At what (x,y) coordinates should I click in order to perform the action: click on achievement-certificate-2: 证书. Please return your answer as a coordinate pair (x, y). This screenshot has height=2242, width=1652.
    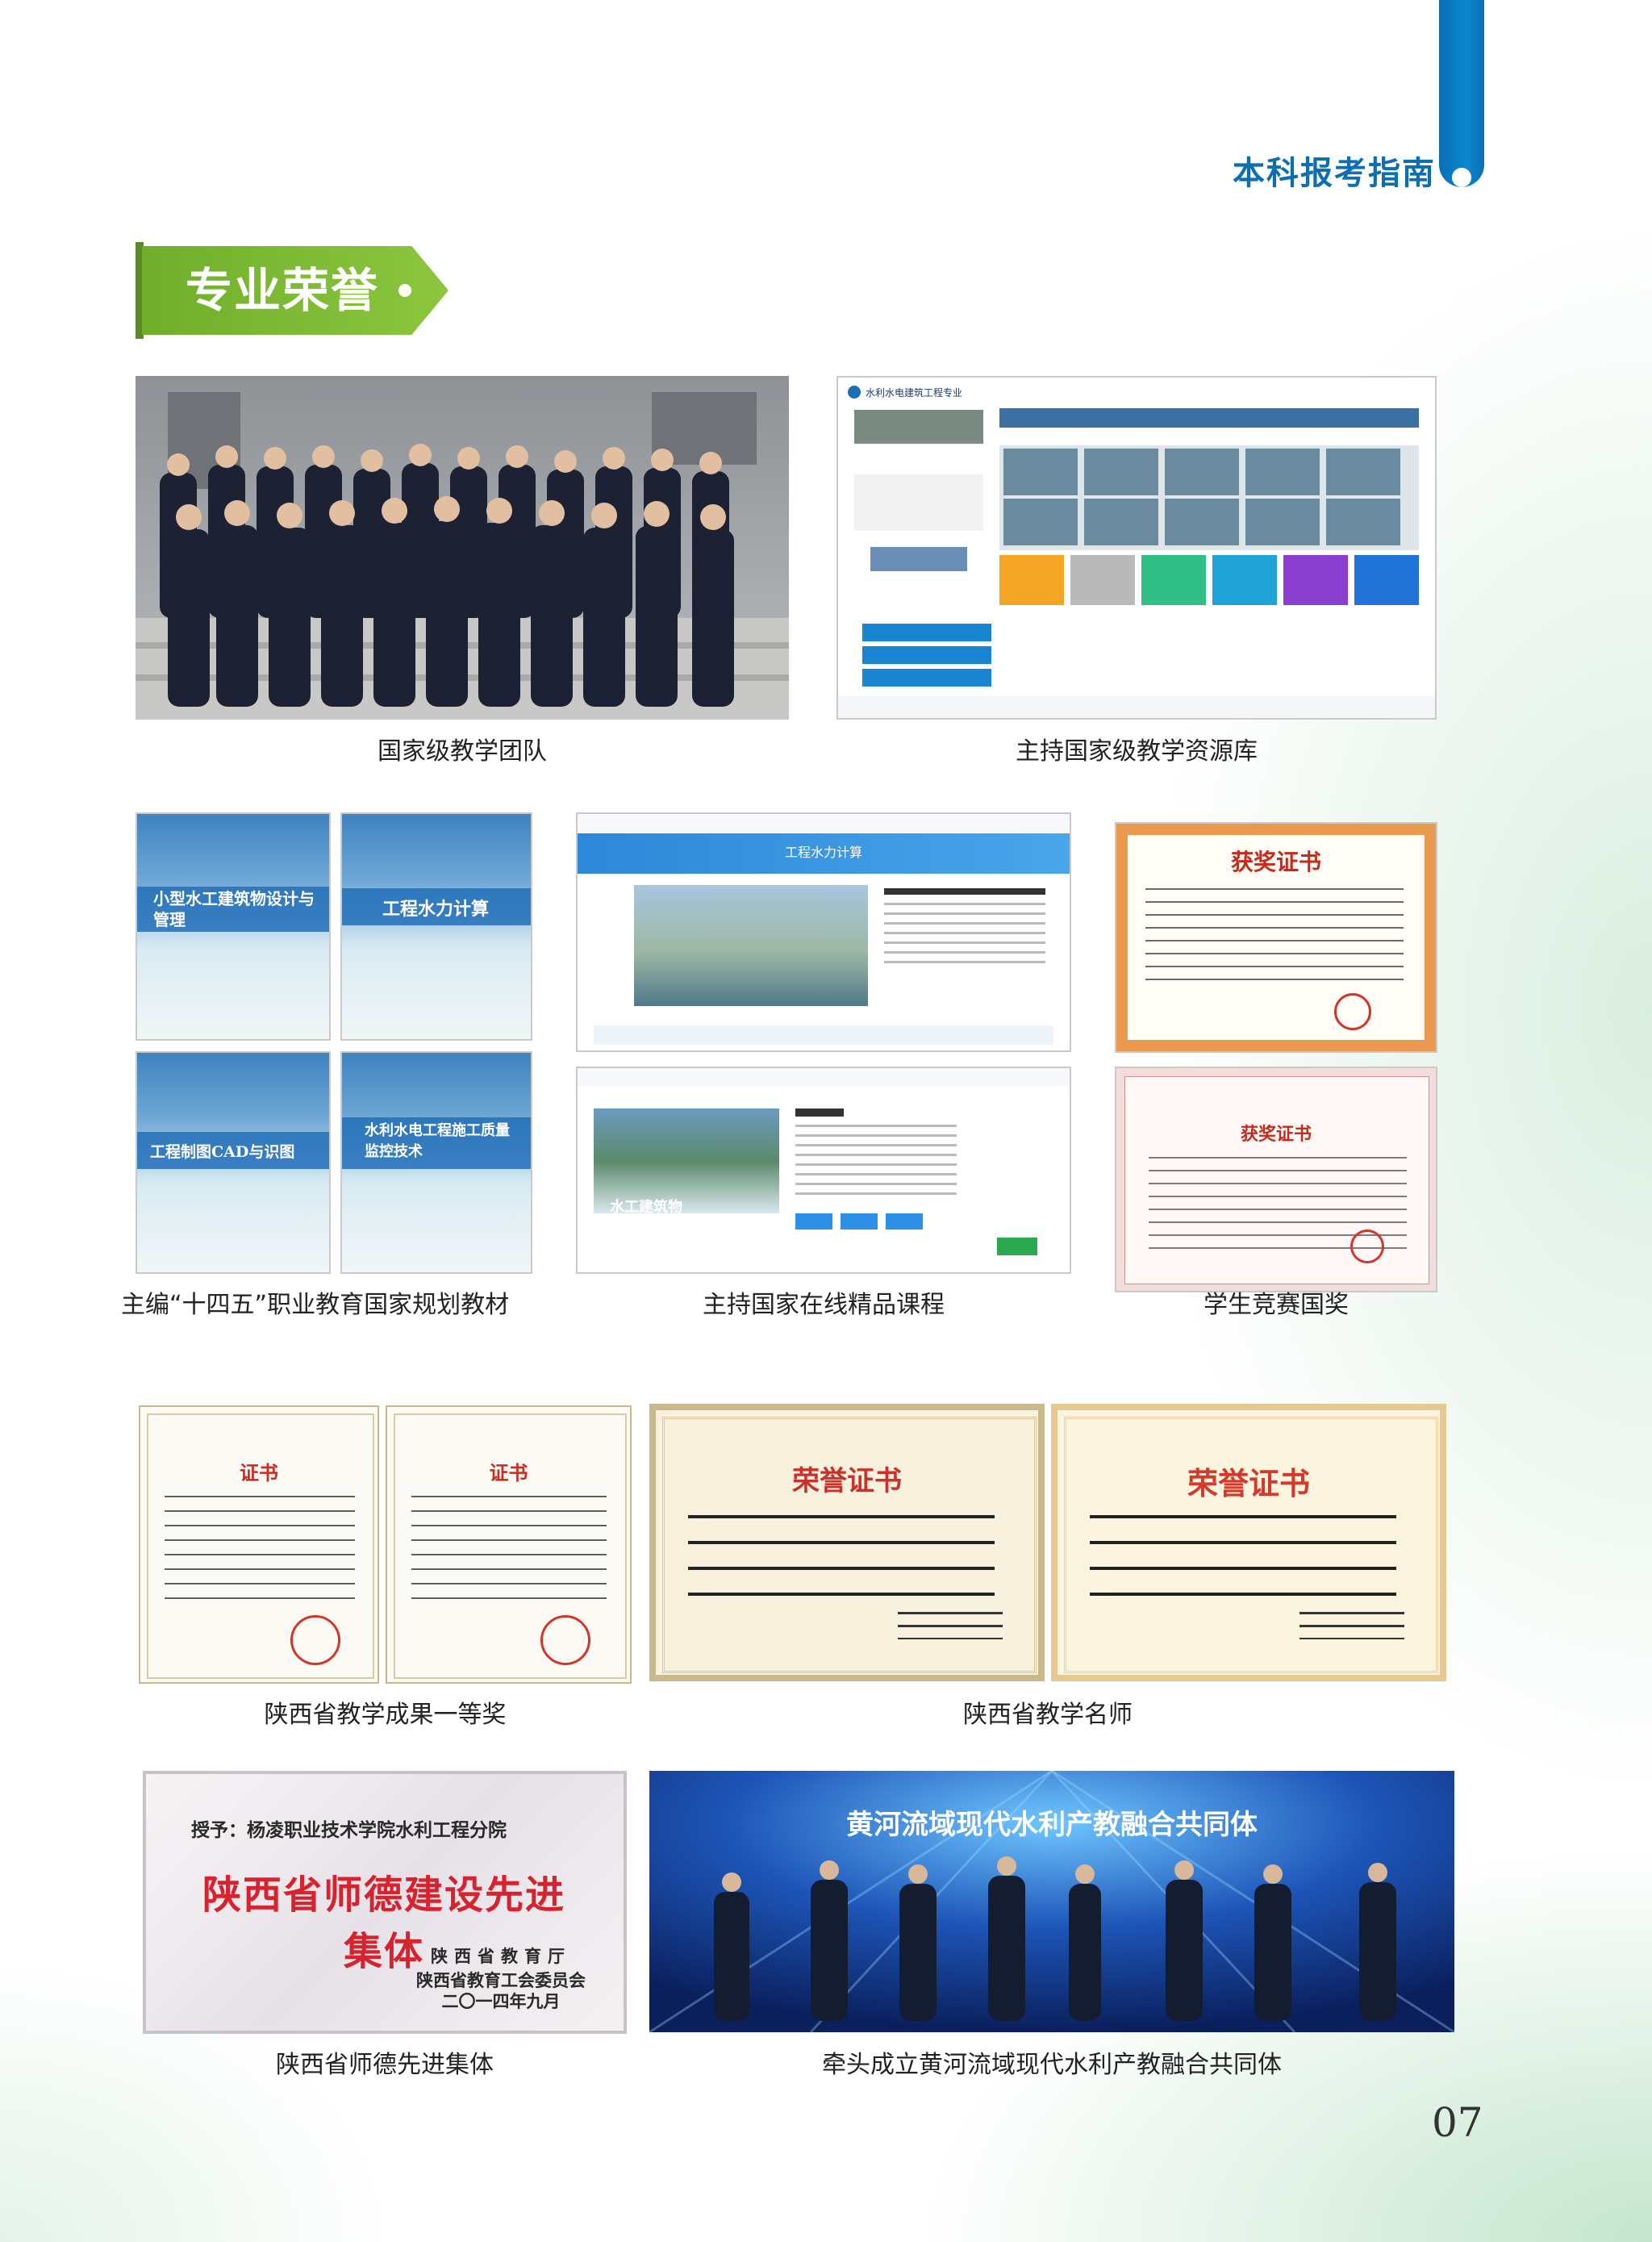
    Looking at the image, I should click on (509, 1545).